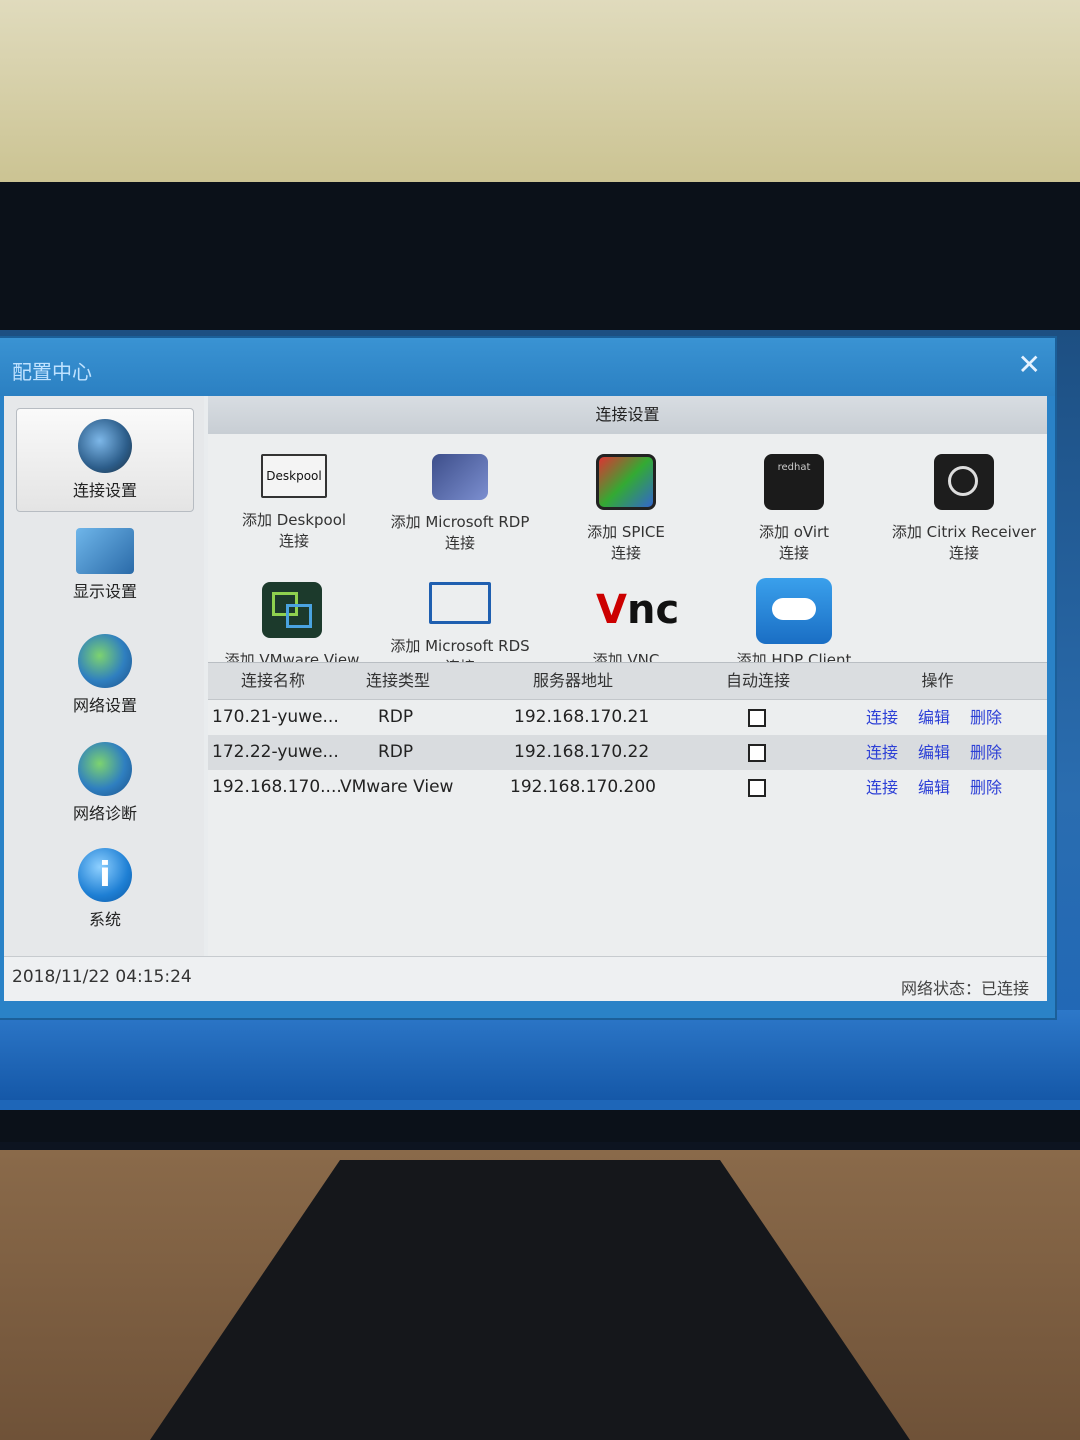 This screenshot has height=1440, width=1080. Describe the element at coordinates (397, 680) in the screenshot. I see `column-header-type: 连接类型` at that location.